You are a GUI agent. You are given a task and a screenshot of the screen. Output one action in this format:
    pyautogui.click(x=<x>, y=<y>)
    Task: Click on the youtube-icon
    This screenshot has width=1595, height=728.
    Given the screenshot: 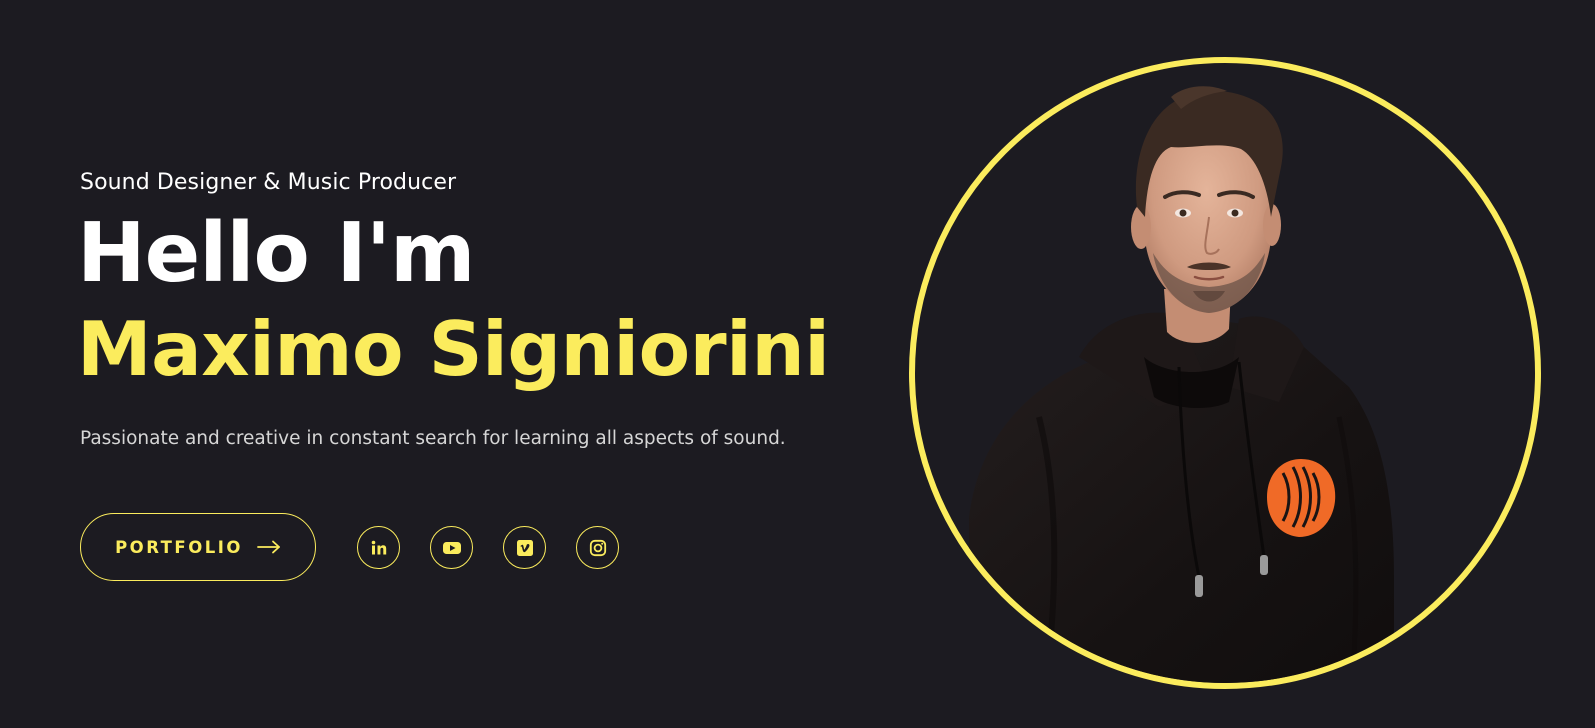 What is the action you would take?
    pyautogui.click(x=452, y=548)
    